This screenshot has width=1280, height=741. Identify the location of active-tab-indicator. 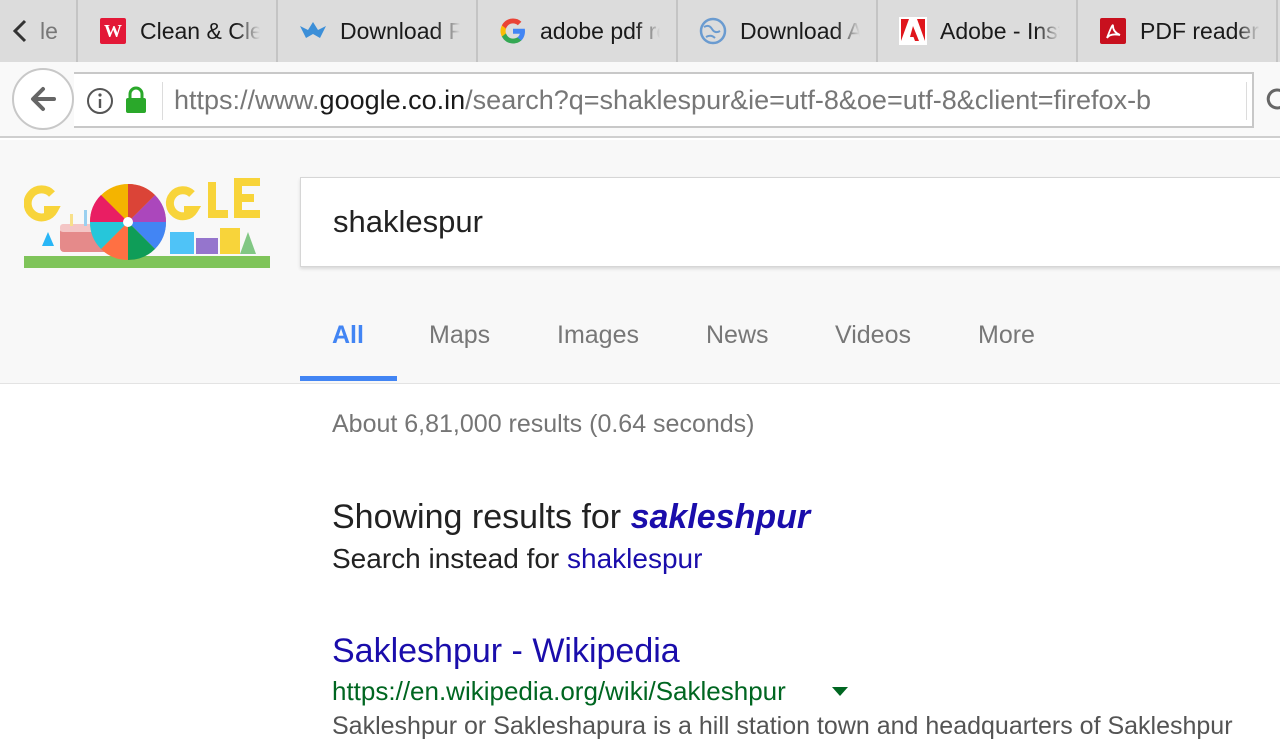
(348, 378).